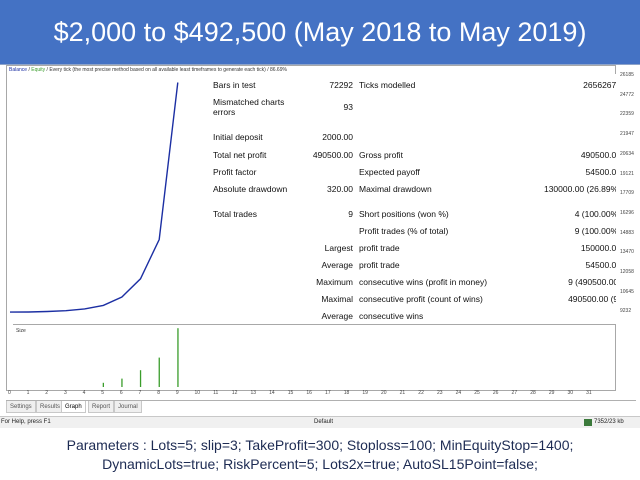 Image resolution: width=640 pixels, height=480 pixels. I want to click on bars-in-test-label: Bars in test, so click(234, 85).